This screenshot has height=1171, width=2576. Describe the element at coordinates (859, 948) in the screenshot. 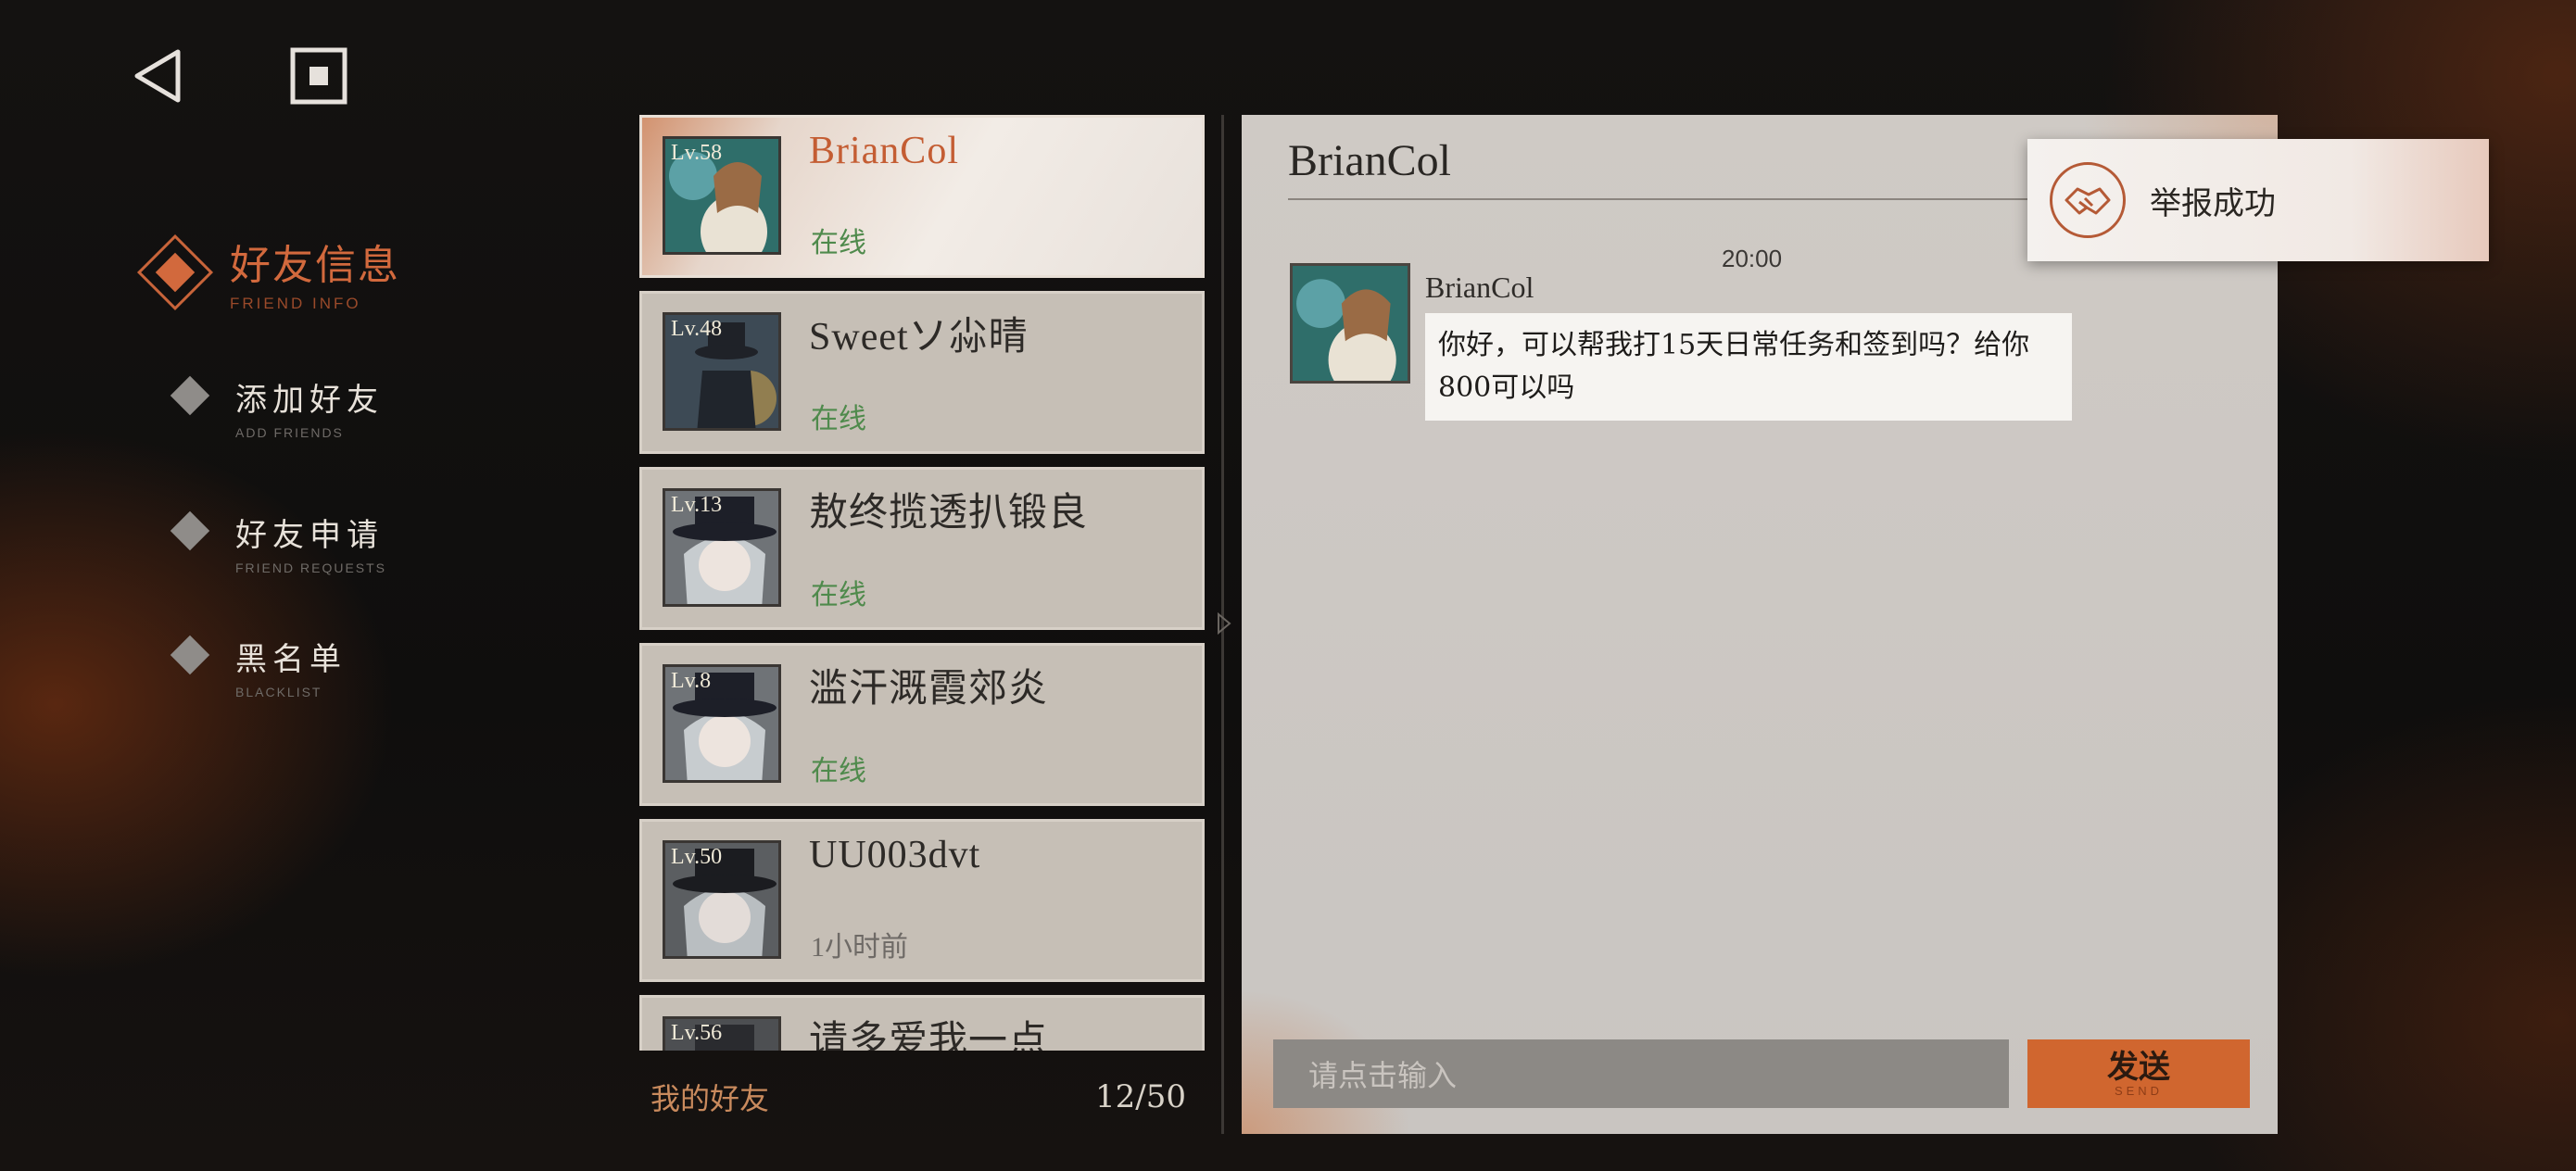

I see `friend-status: 1小时前` at that location.